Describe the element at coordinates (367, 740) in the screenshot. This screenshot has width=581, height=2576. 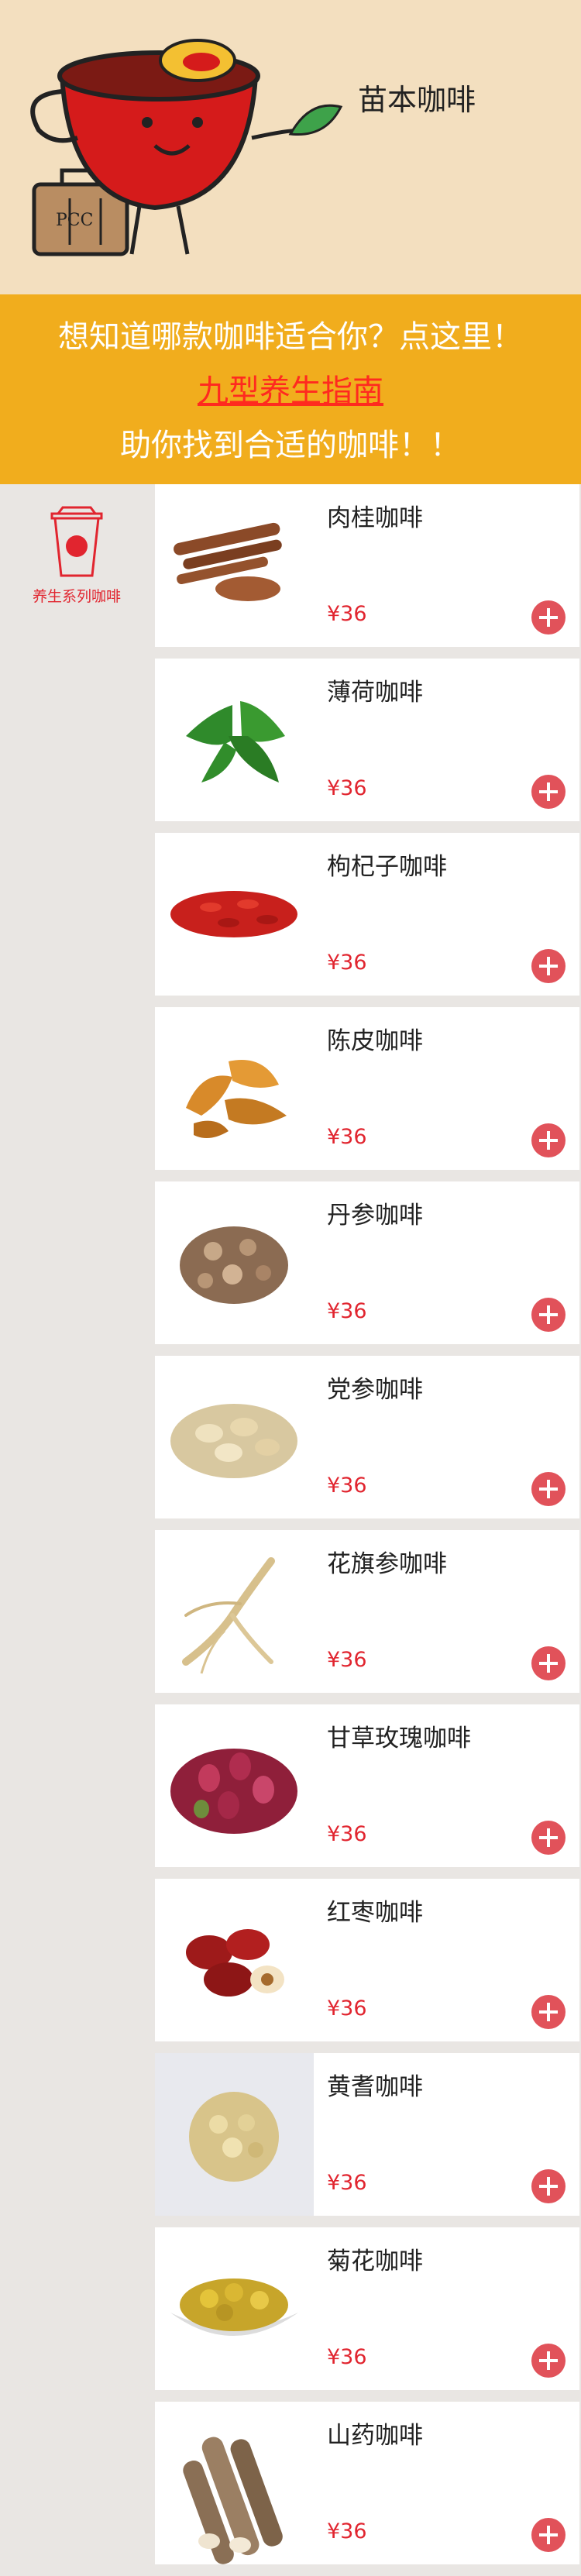
I see `product-card: 薄荷咖啡 ¥36` at that location.